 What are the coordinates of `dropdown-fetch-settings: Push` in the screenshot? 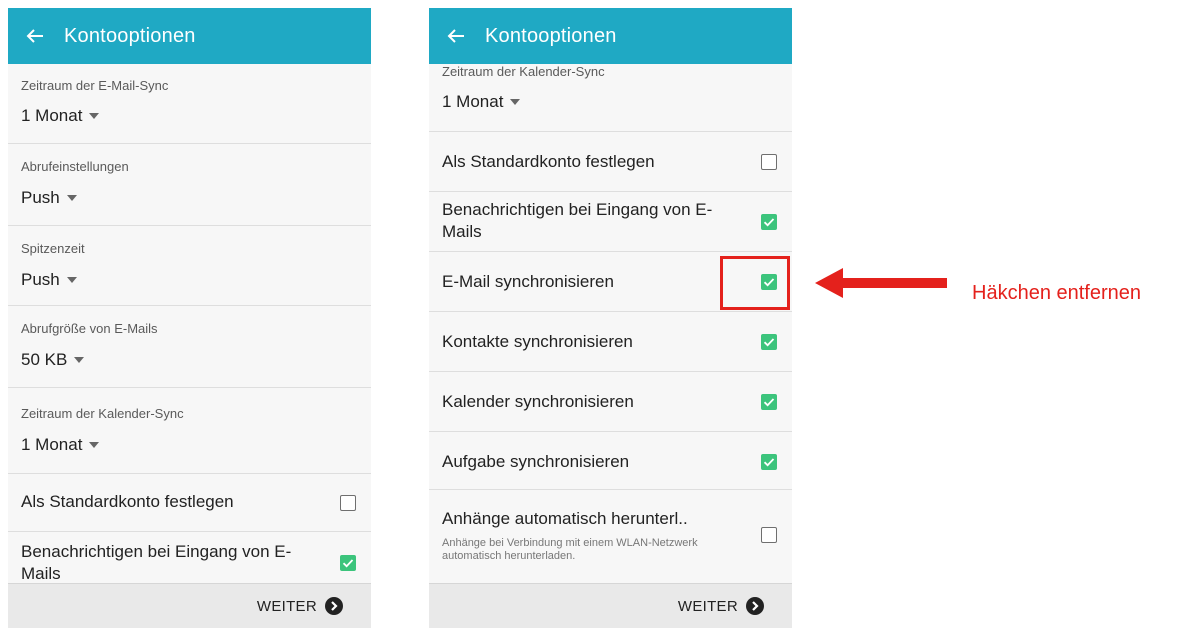 It's located at (49, 198).